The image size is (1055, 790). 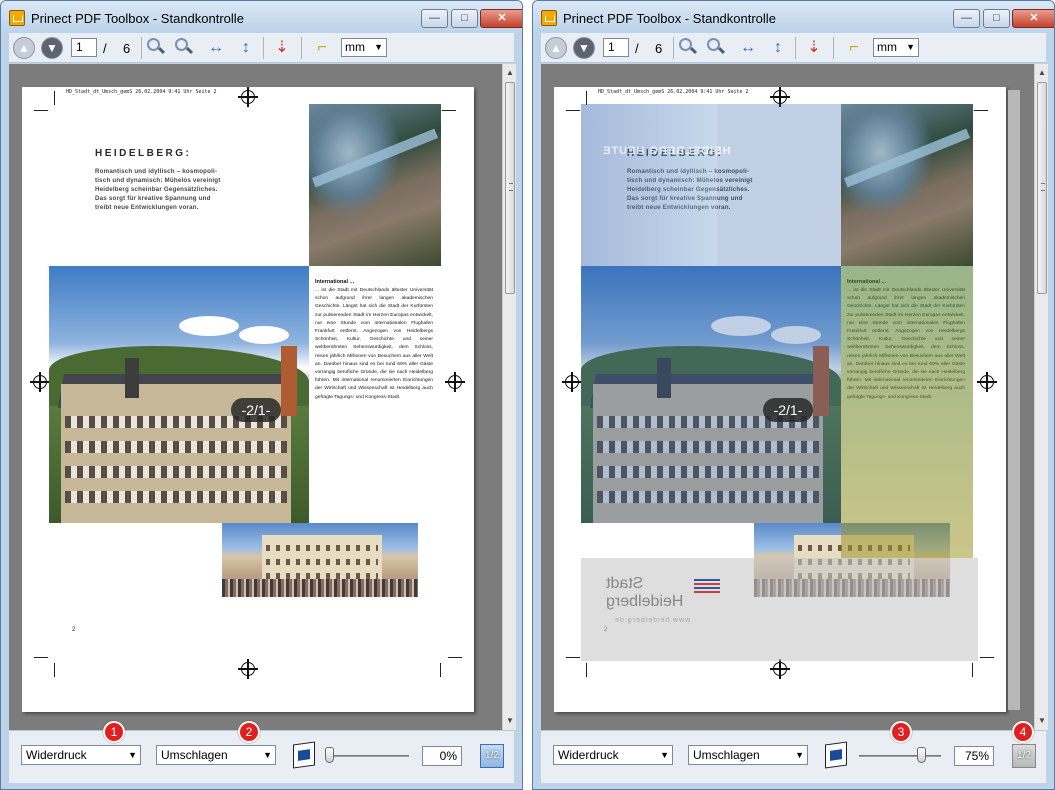 I want to click on bottom-controls: Widerdruck ▼ 1 Umschlagen ▼ 2 0% 1/2, so click(x=261, y=752).